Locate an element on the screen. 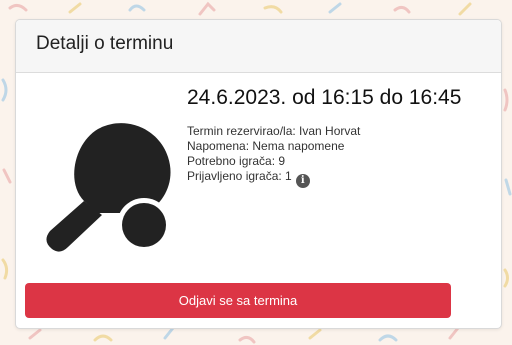 This screenshot has height=345, width=512. unregister-button: Odjavi se sa termina is located at coordinates (238, 300).